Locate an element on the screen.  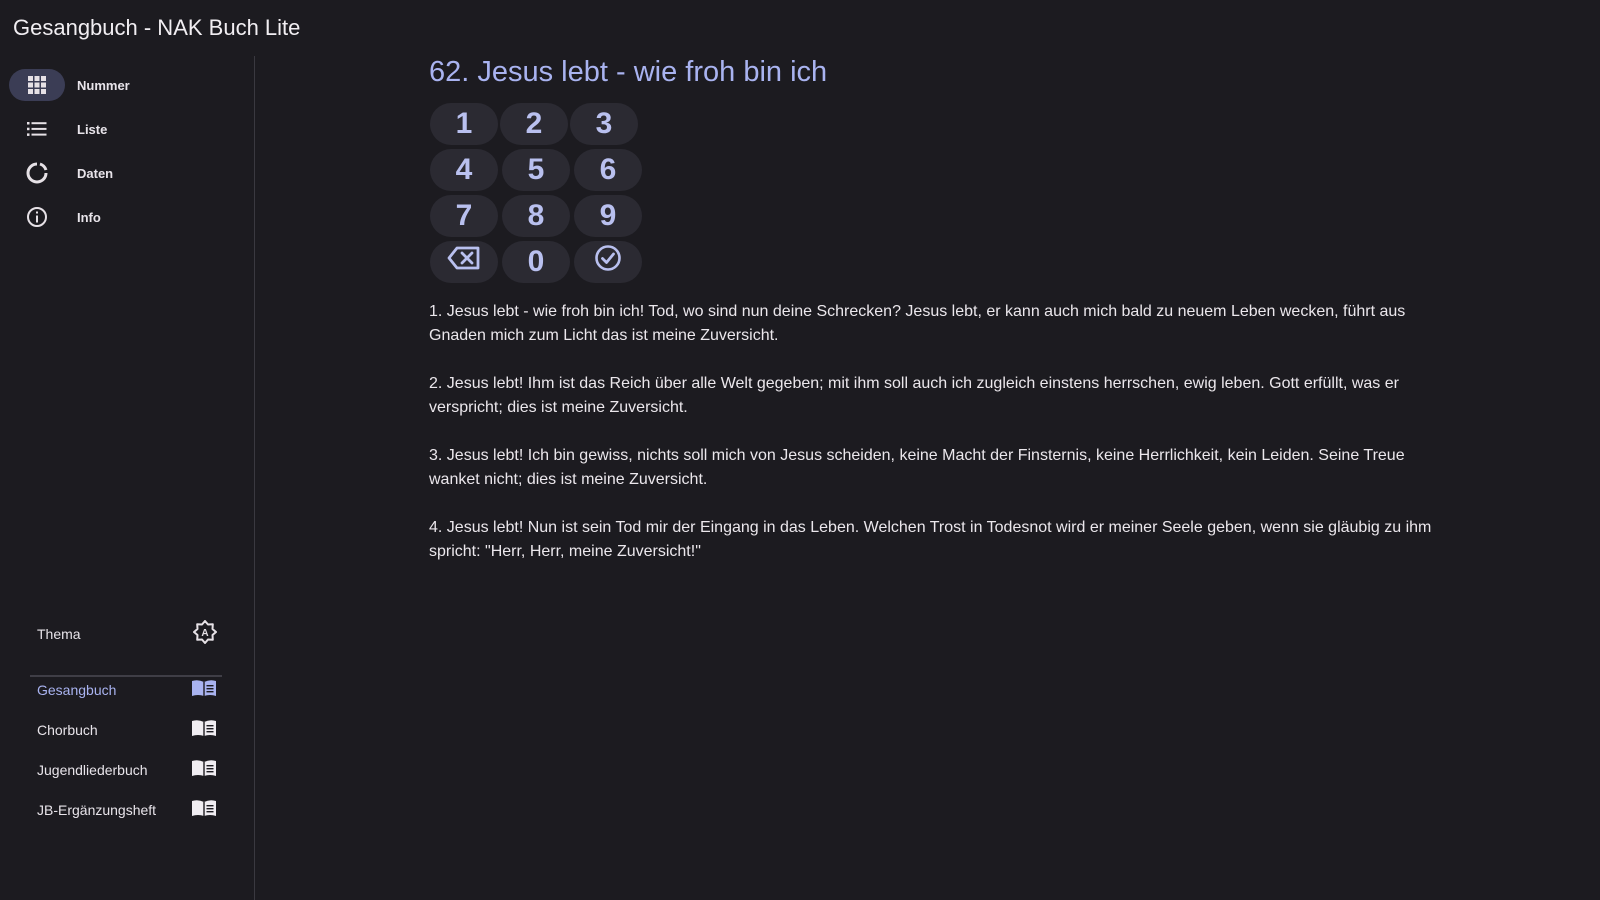
info-icon is located at coordinates (37, 217).